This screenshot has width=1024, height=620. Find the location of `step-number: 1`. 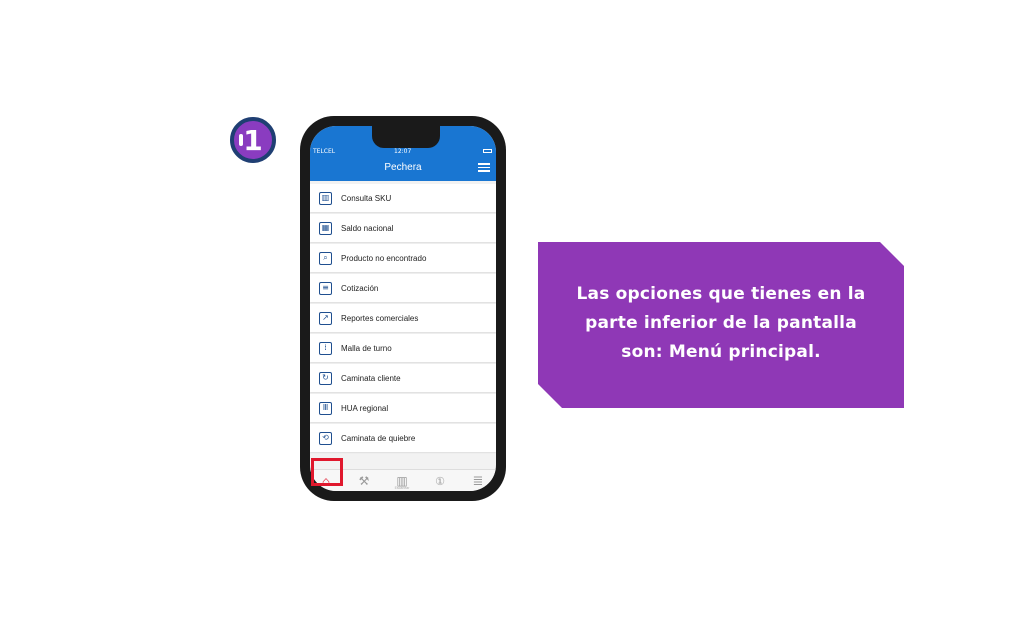

step-number: 1 is located at coordinates (253, 140).